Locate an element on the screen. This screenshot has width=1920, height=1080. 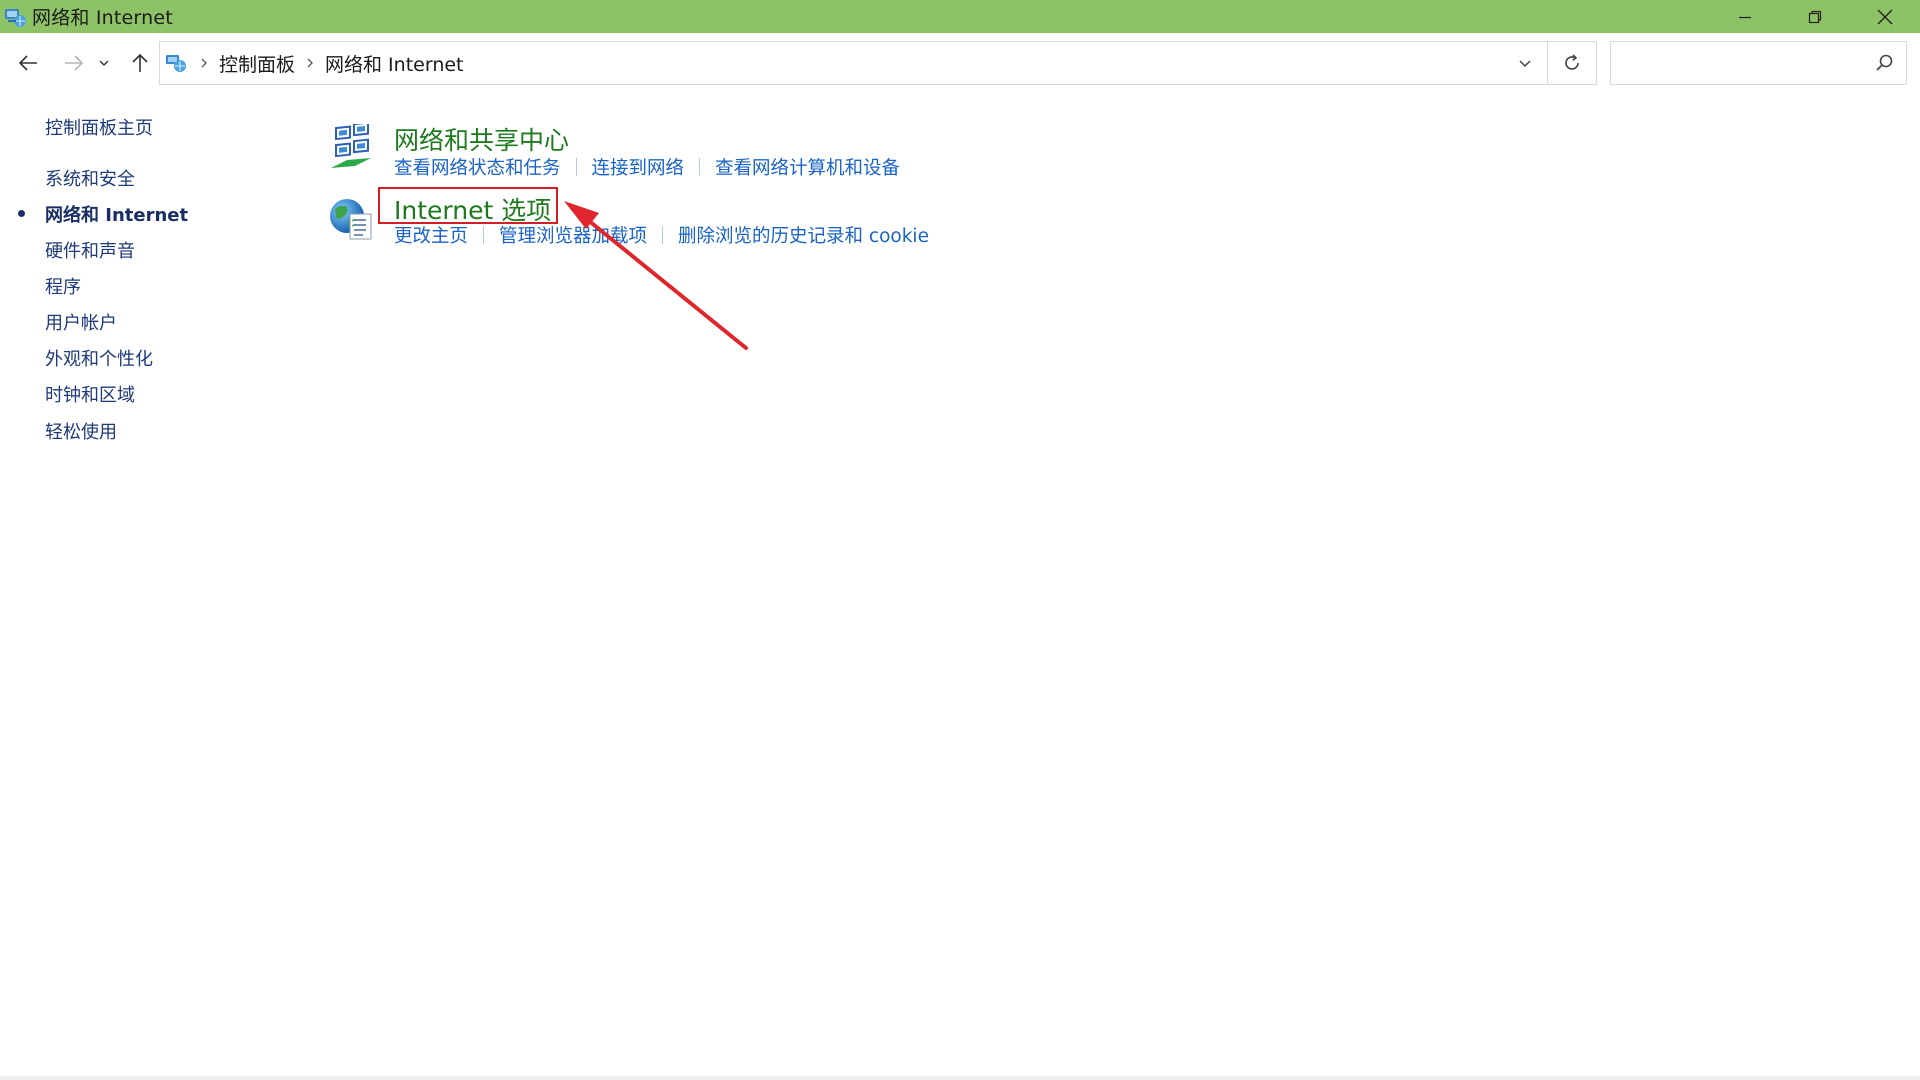
minimize-icon is located at coordinates (1745, 17).